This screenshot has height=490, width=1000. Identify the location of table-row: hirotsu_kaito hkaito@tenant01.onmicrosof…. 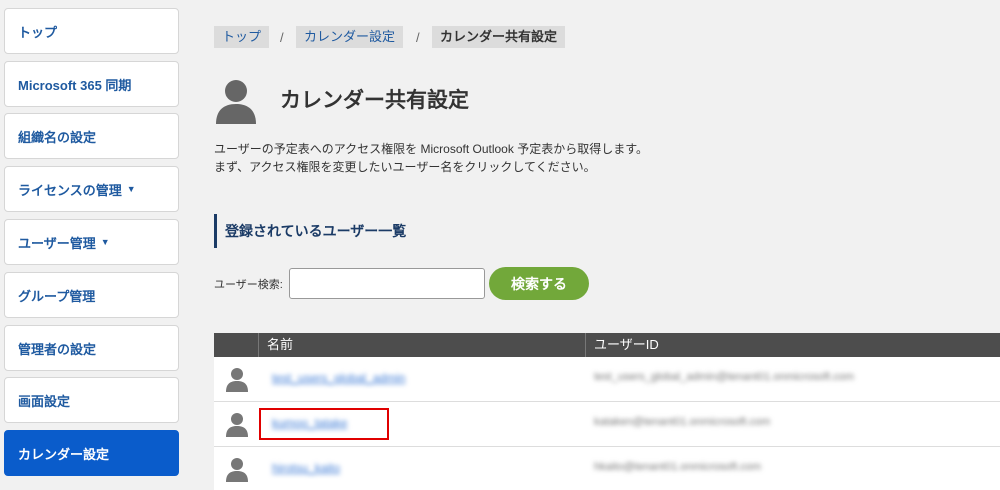
(607, 468).